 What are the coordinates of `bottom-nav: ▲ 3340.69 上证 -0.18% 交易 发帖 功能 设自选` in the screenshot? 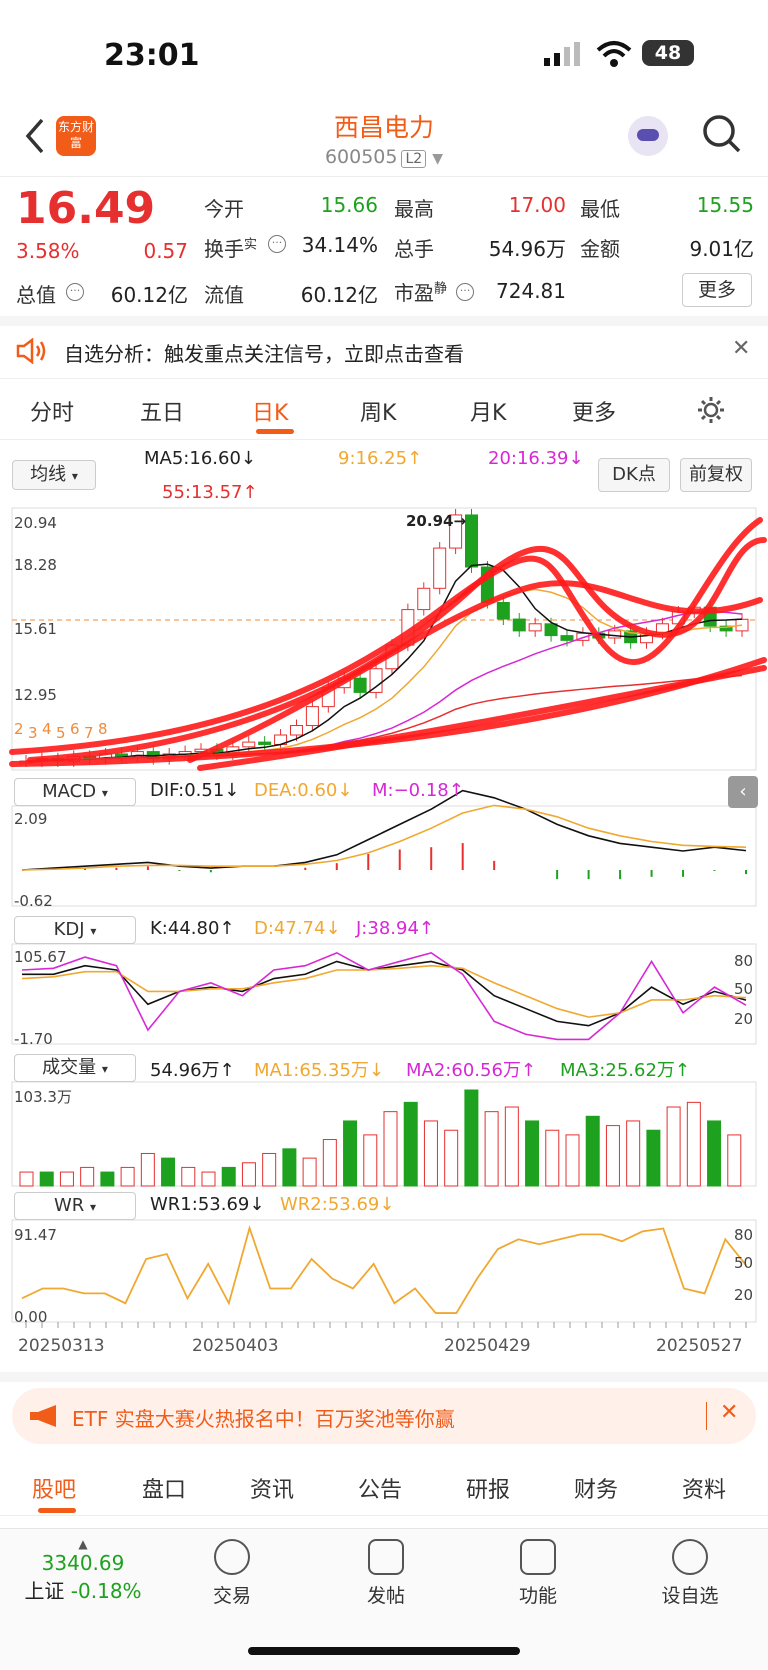 It's located at (384, 1599).